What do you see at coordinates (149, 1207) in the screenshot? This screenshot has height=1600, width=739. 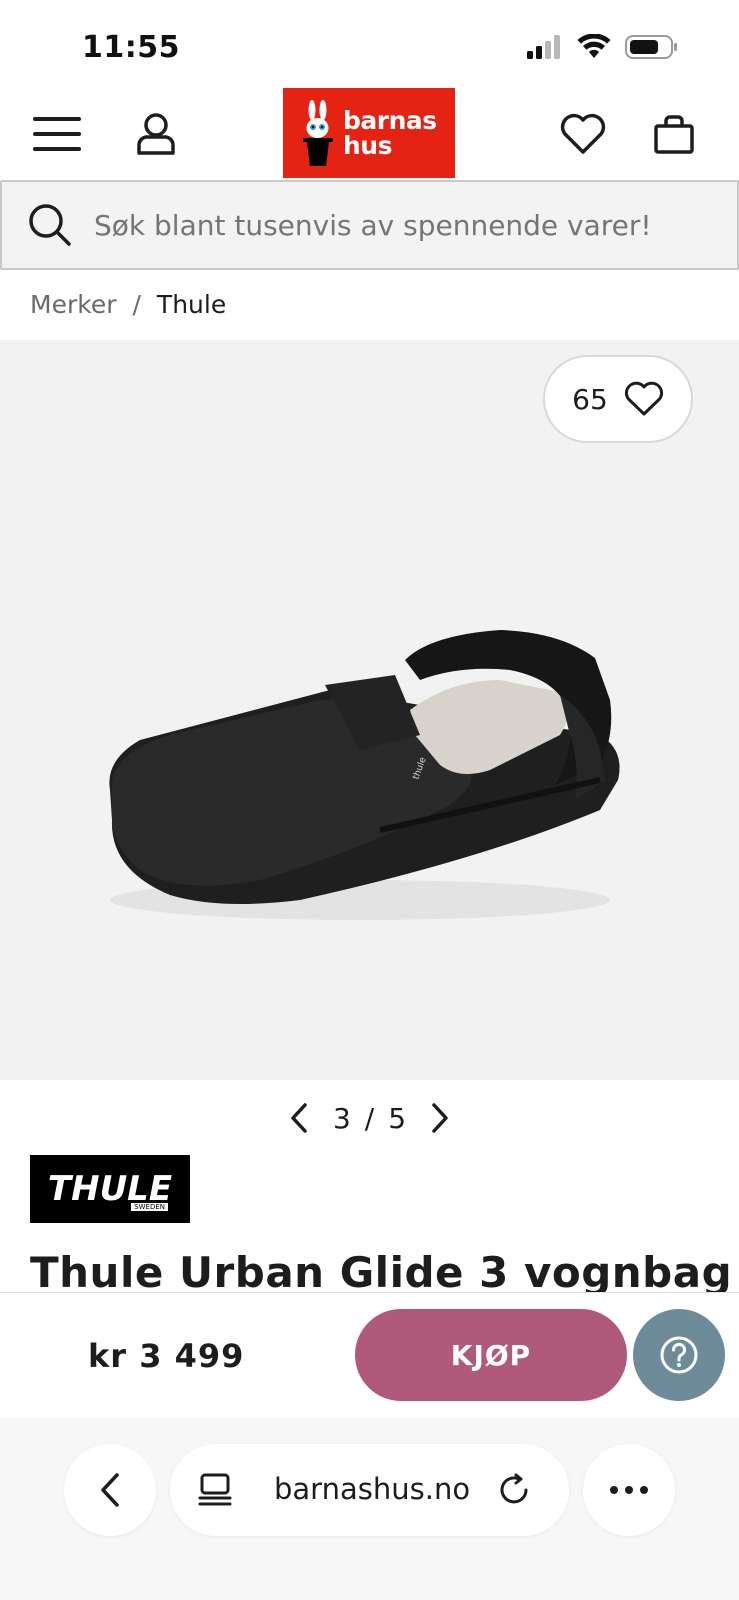 I see `brand-logo-subtext: SWEDEN` at bounding box center [149, 1207].